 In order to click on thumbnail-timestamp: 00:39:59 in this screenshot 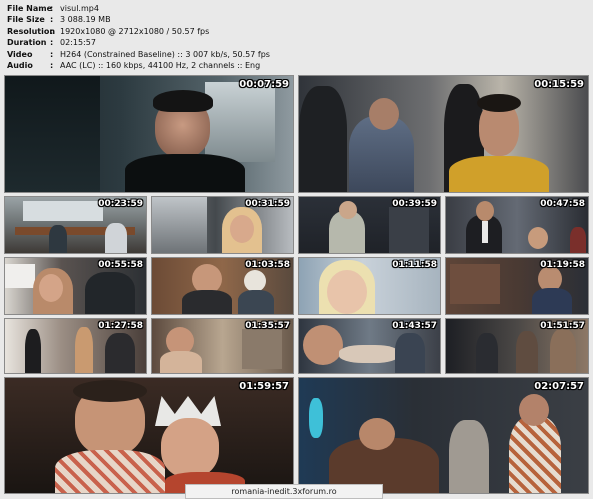, I will do `click(414, 204)`.